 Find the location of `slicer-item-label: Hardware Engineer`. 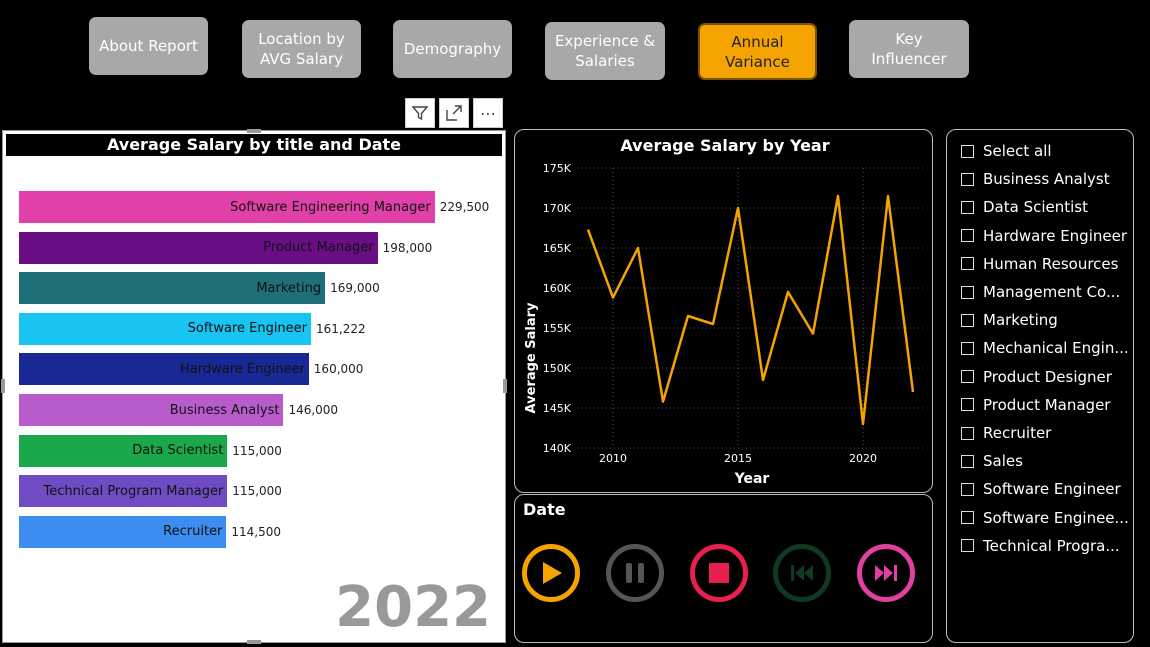

slicer-item-label: Hardware Engineer is located at coordinates (1055, 235).